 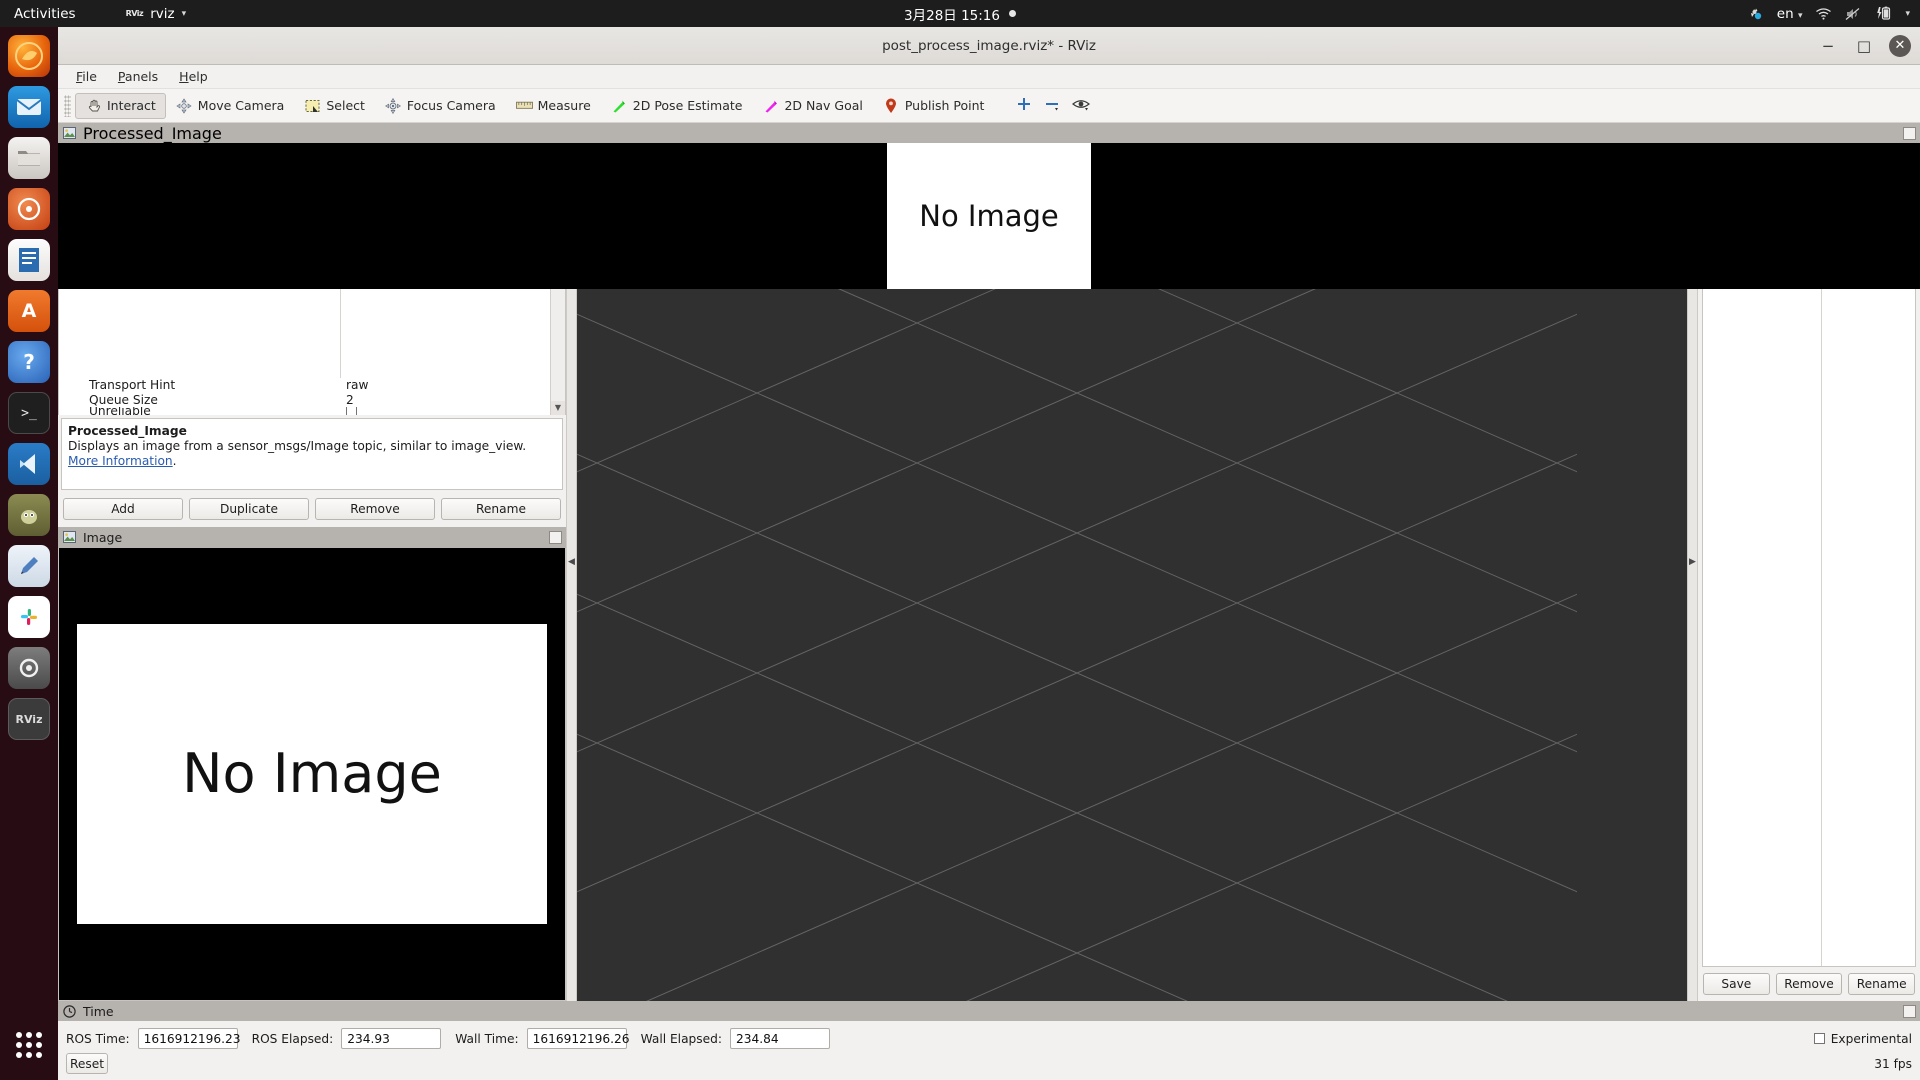 What do you see at coordinates (120, 461) in the screenshot?
I see `more-information-link: More Information` at bounding box center [120, 461].